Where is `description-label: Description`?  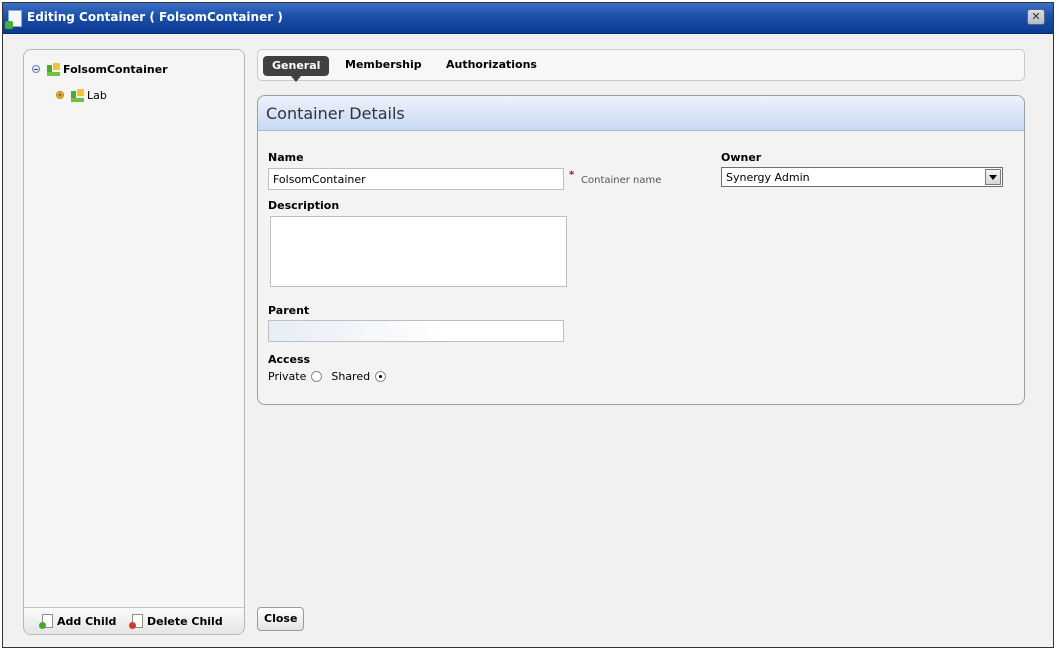
description-label: Description is located at coordinates (304, 205).